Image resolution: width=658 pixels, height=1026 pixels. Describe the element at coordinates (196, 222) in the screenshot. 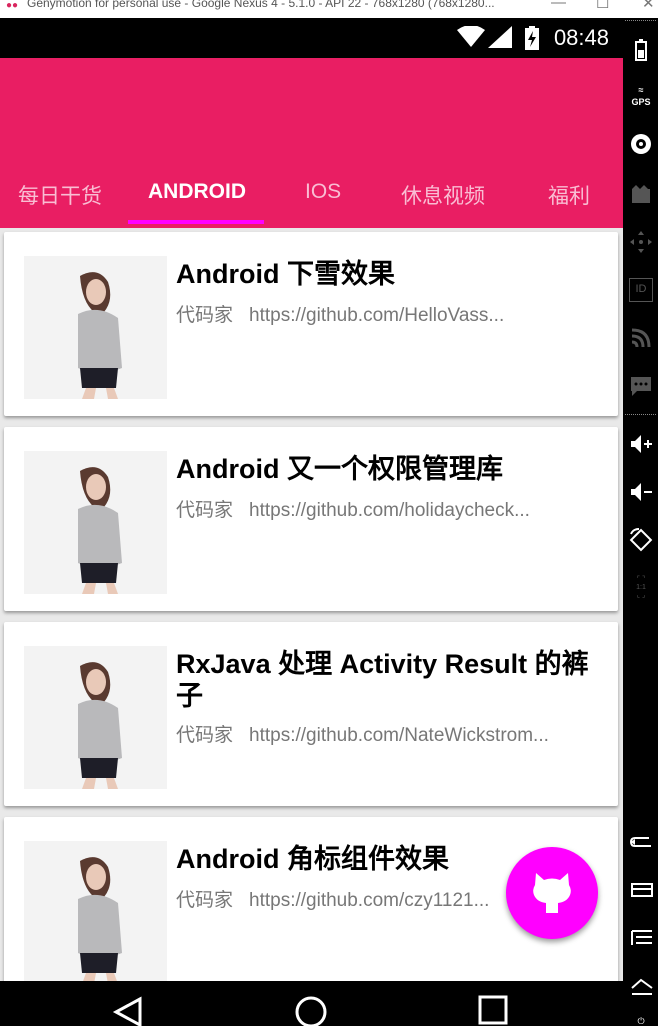

I see `tab-indicator` at that location.